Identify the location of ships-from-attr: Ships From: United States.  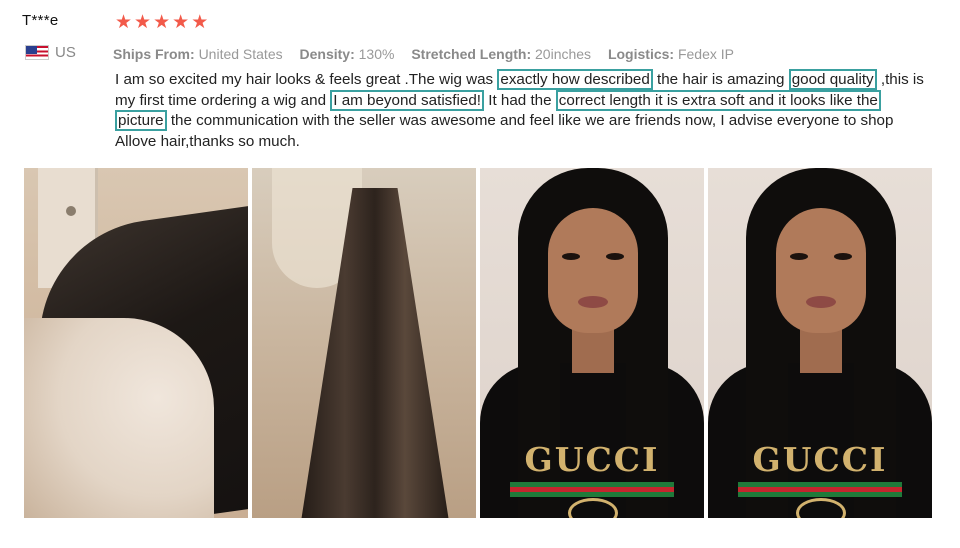
(200, 54).